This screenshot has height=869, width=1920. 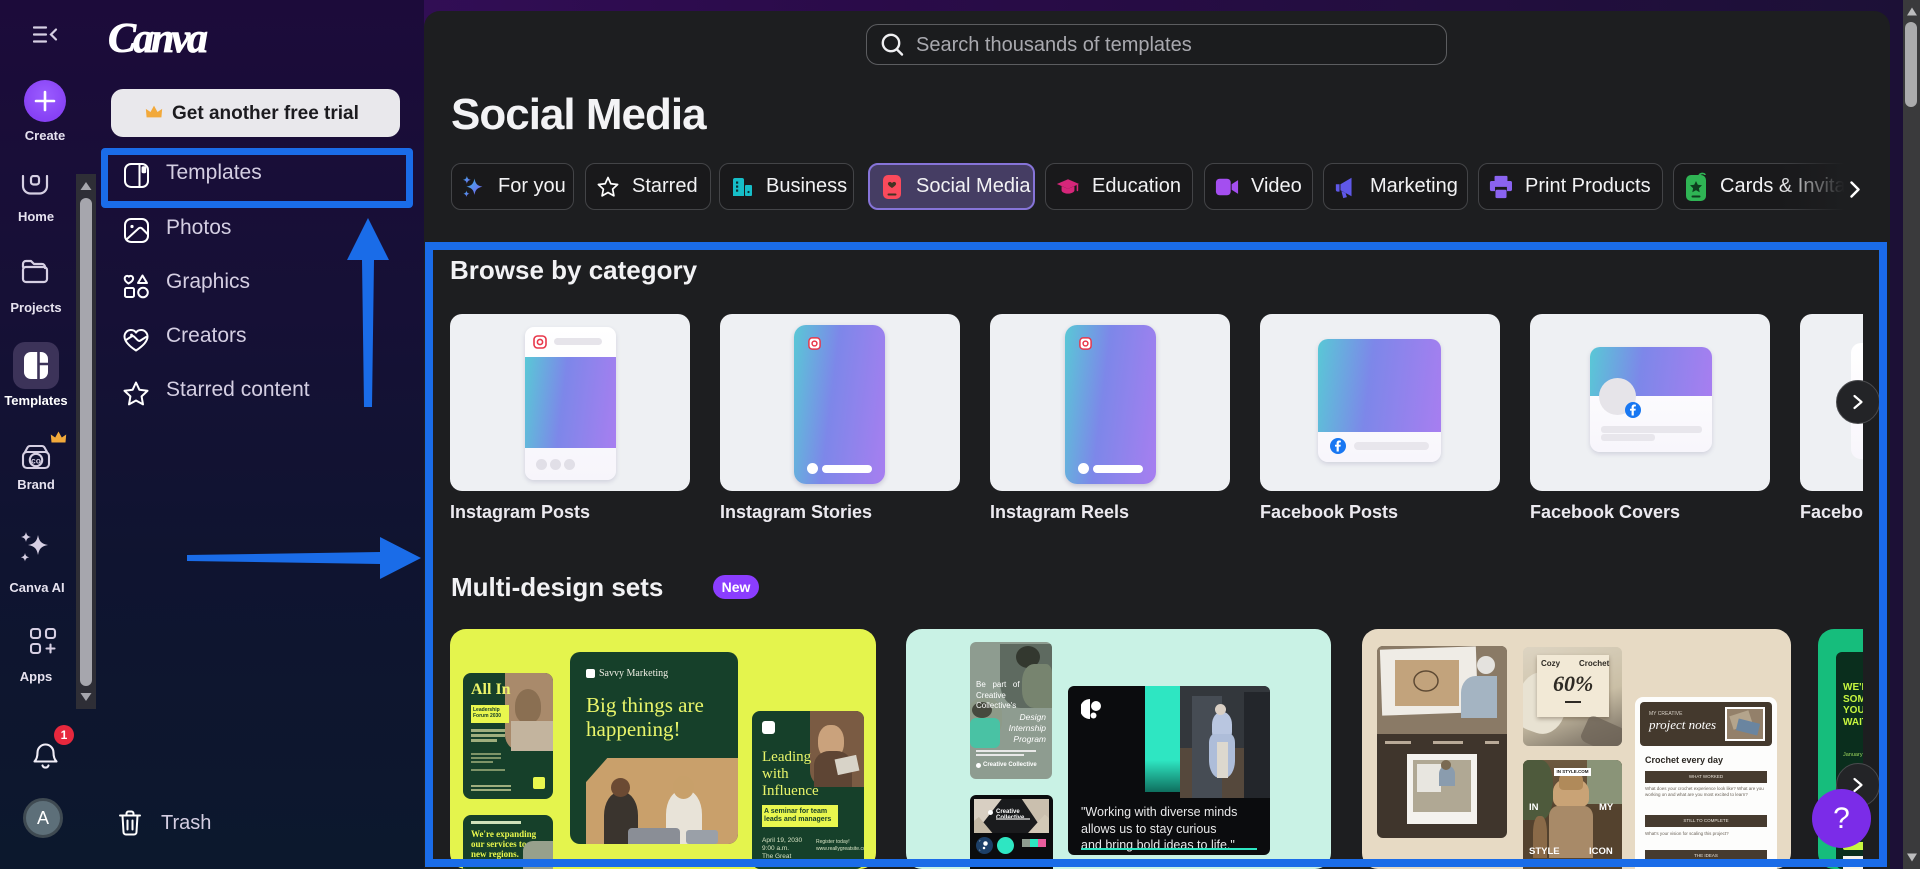 What do you see at coordinates (158, 39) in the screenshot?
I see `svg-text: Canva` at bounding box center [158, 39].